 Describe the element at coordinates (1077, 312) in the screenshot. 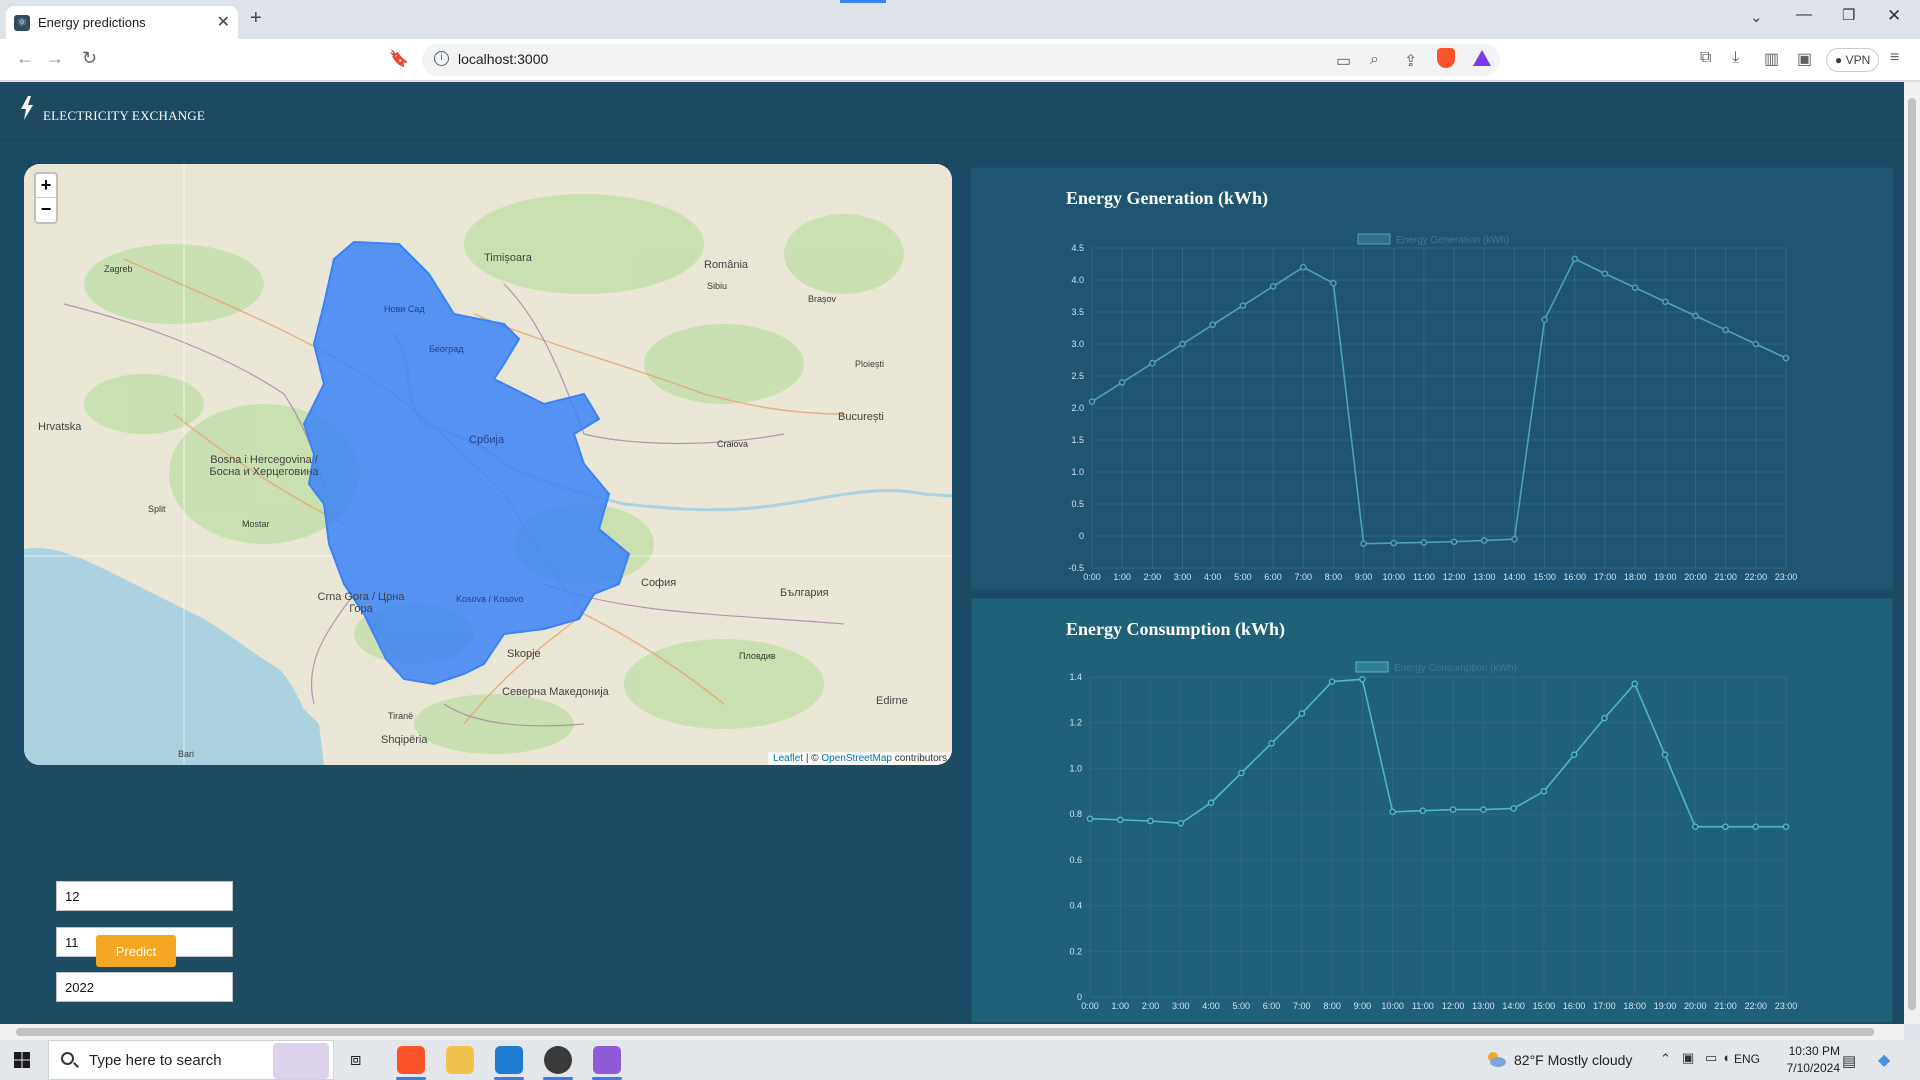

I see `y-tick-label: 3.5` at that location.